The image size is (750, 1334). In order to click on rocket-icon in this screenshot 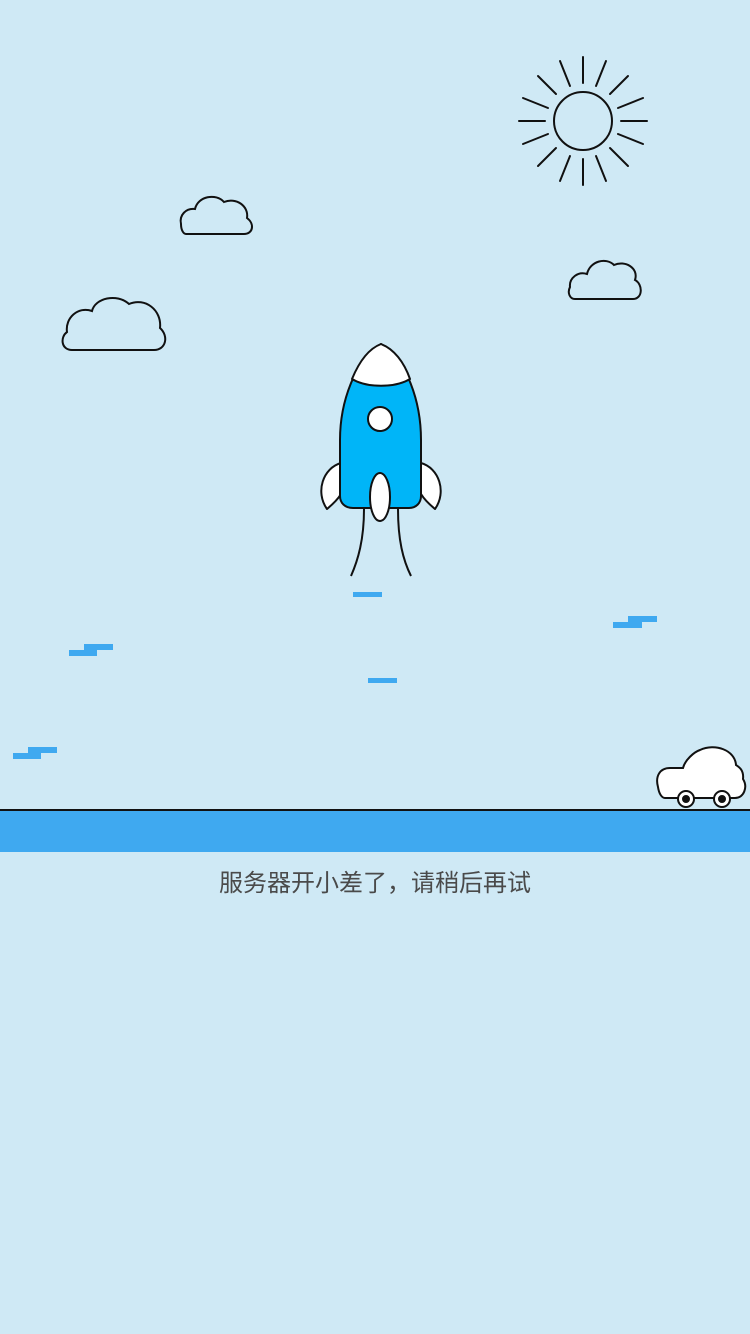, I will do `click(381, 460)`.